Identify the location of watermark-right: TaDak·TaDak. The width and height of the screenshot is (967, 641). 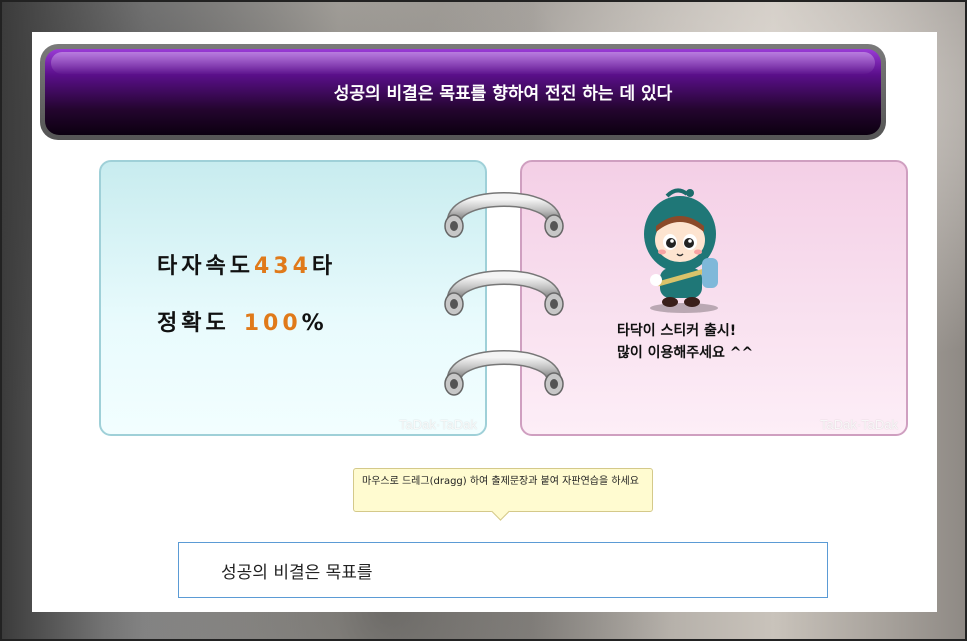
(858, 424).